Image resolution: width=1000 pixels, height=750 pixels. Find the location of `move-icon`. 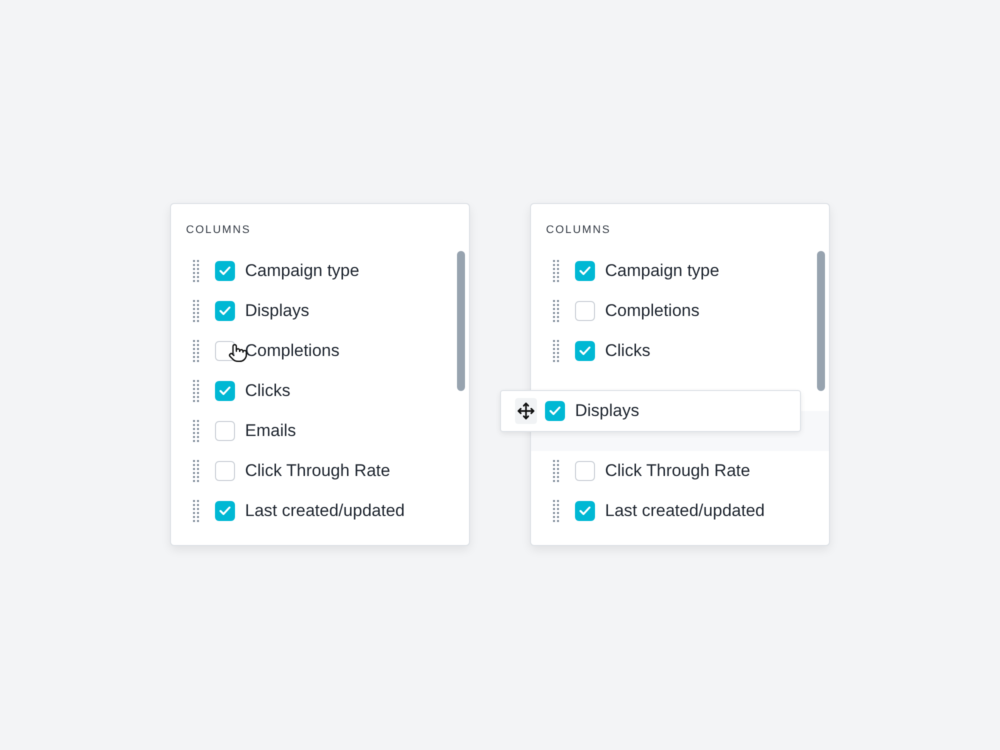

move-icon is located at coordinates (526, 411).